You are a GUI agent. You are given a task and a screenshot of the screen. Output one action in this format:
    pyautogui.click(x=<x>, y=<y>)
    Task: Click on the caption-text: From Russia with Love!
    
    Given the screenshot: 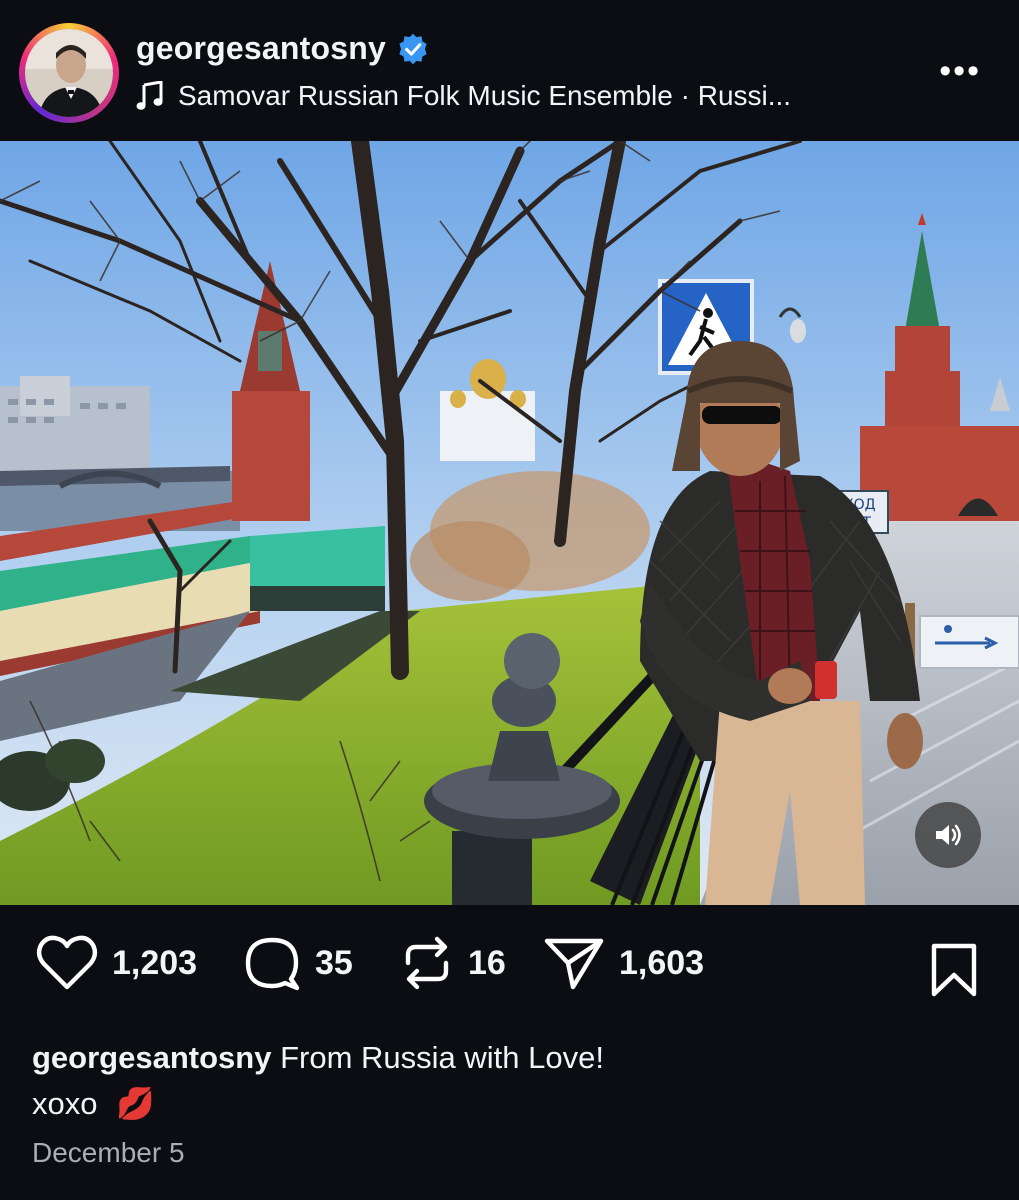 What is the action you would take?
    pyautogui.click(x=442, y=1057)
    